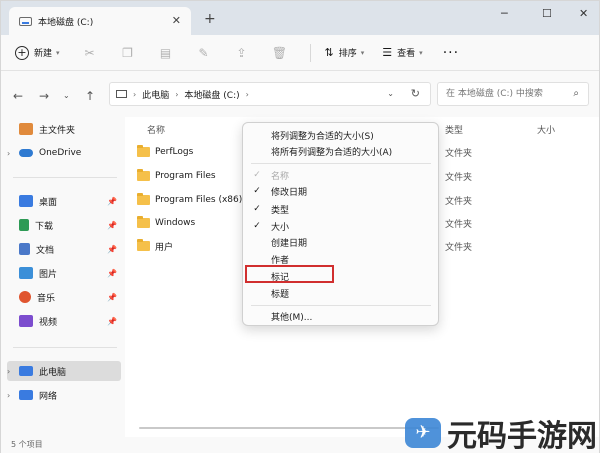 This screenshot has height=453, width=600. What do you see at coordinates (406, 54) in the screenshot?
I see `view-label: 查看` at bounding box center [406, 54].